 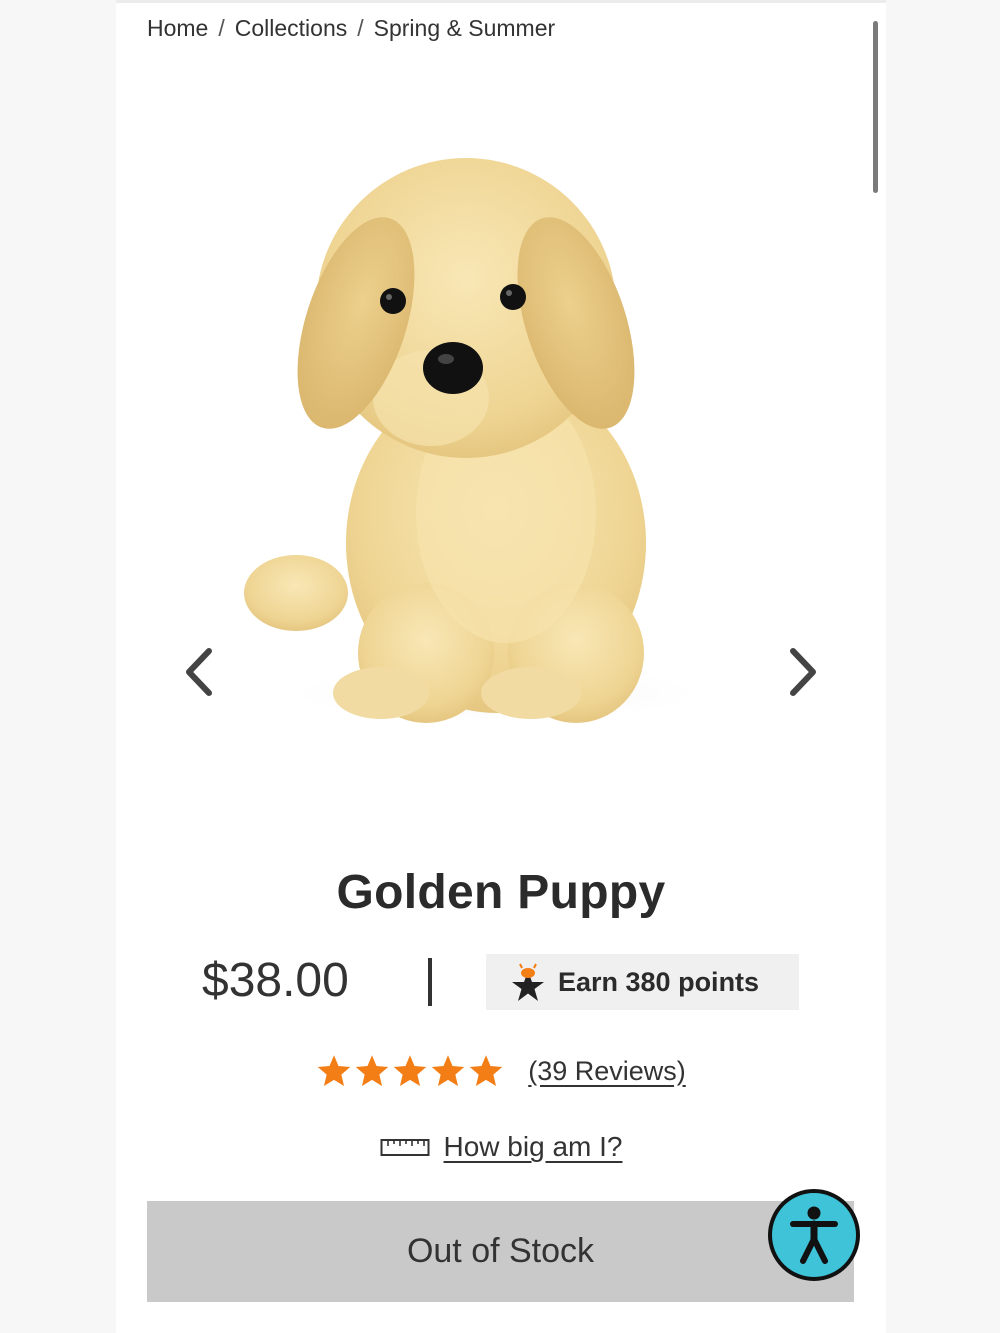 I want to click on rewards-star-badge-icon, so click(x=528, y=982).